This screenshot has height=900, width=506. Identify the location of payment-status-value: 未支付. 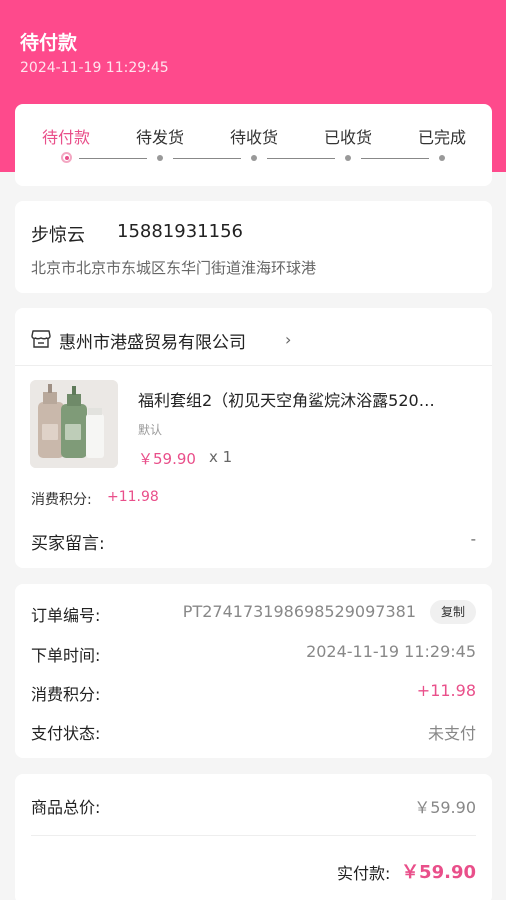
(451, 733).